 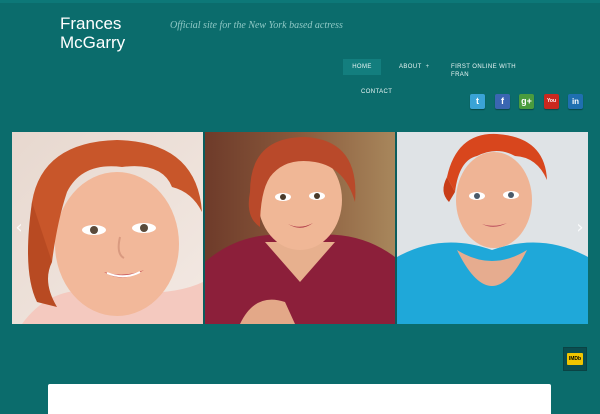 I want to click on google-plus-icon: g+, so click(x=526, y=101).